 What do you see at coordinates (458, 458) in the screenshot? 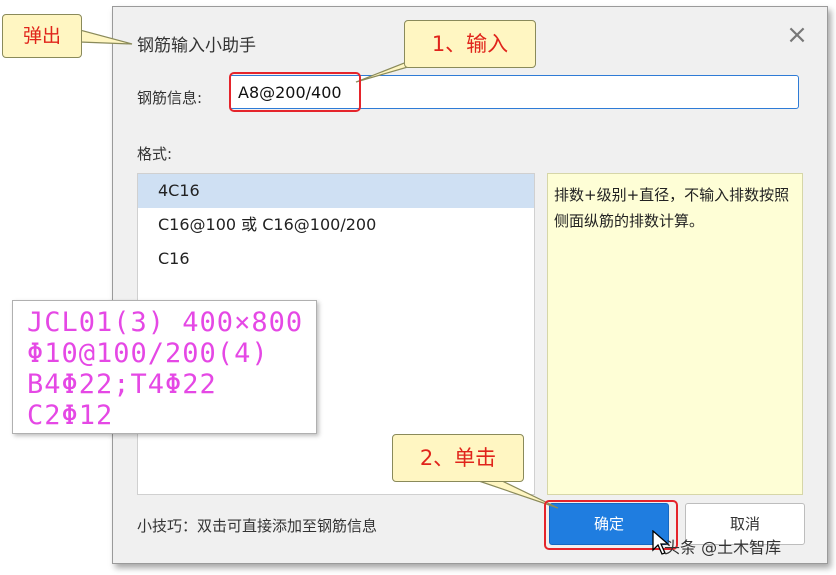
I see `step2-callout: 2、单击` at bounding box center [458, 458].